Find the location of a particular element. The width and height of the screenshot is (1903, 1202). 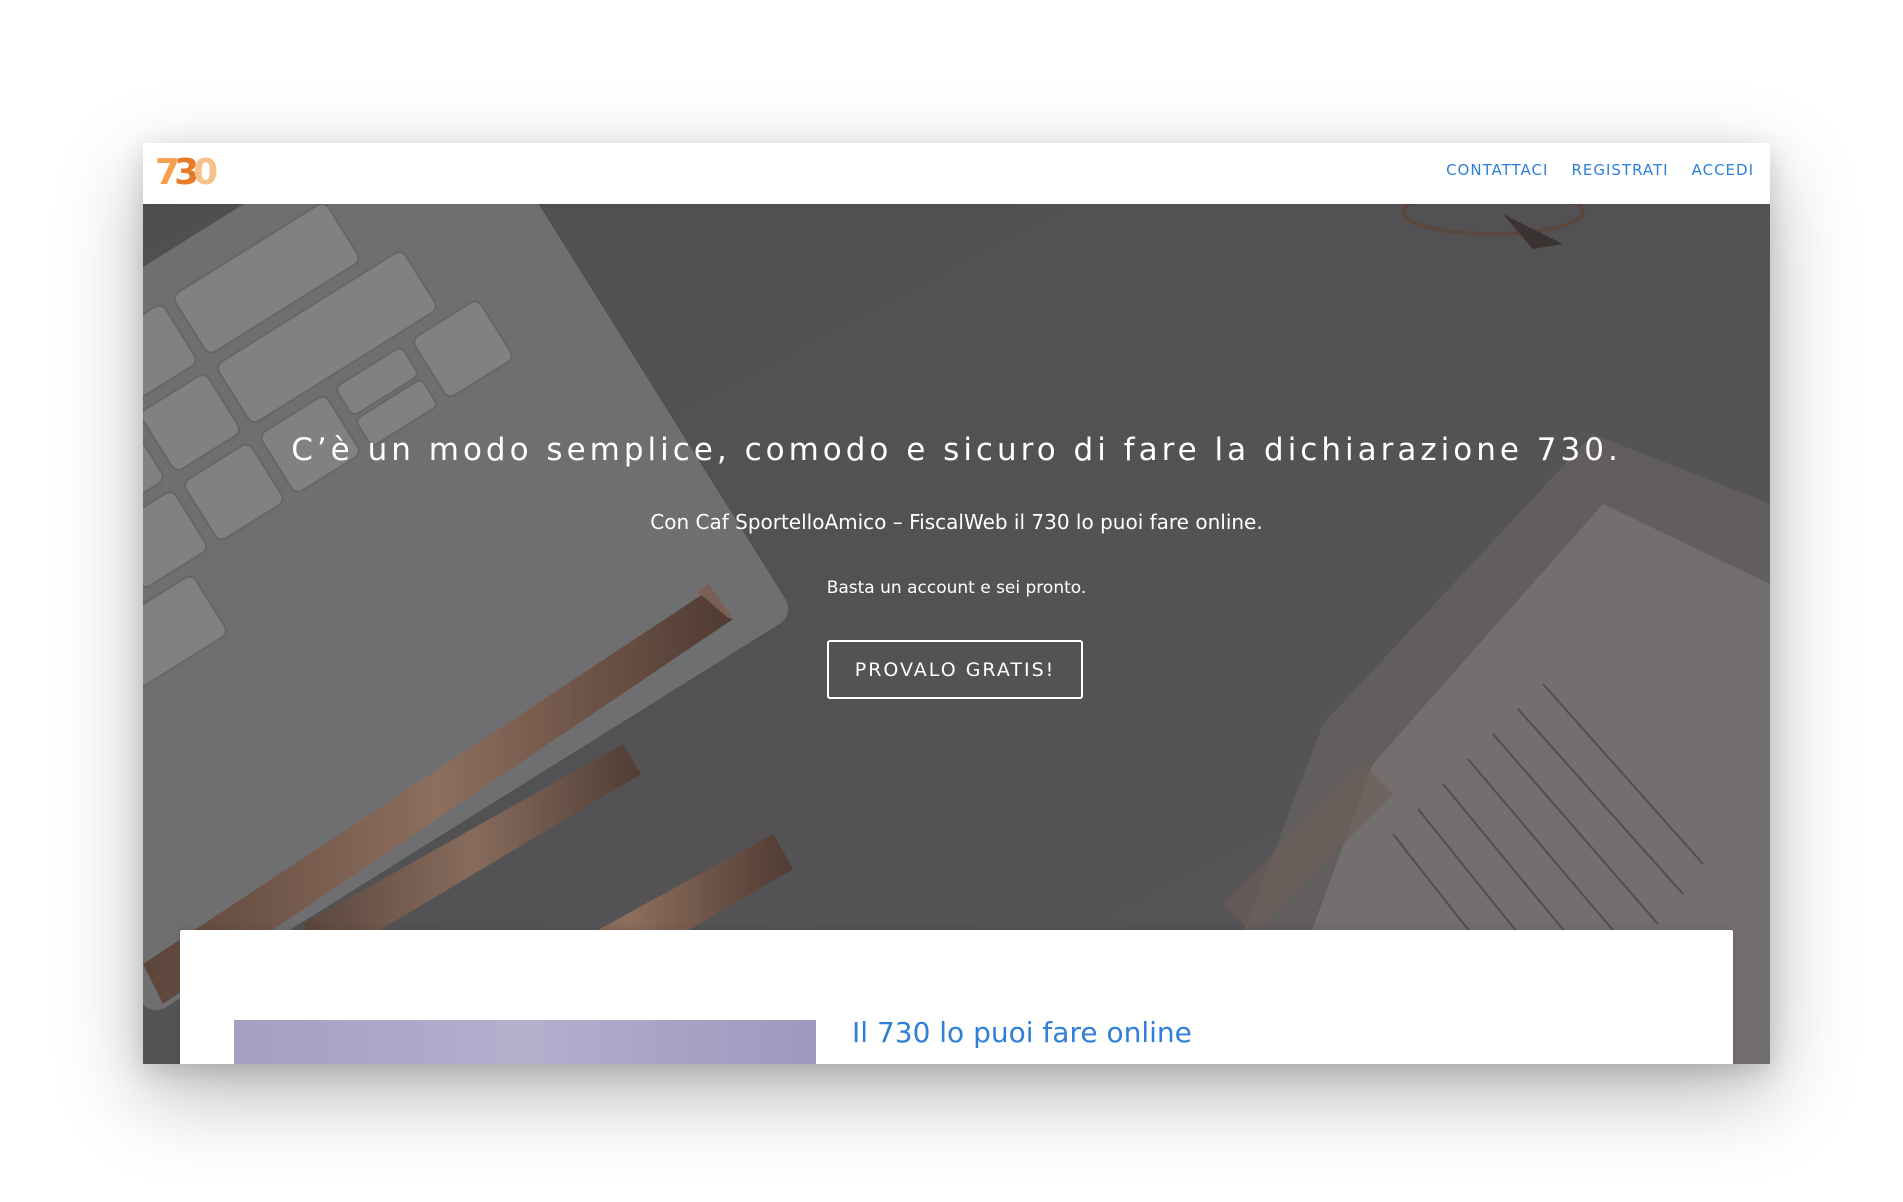

main-nav: CONTATTACI REGISTRATI ACCEDI is located at coordinates (1600, 170).